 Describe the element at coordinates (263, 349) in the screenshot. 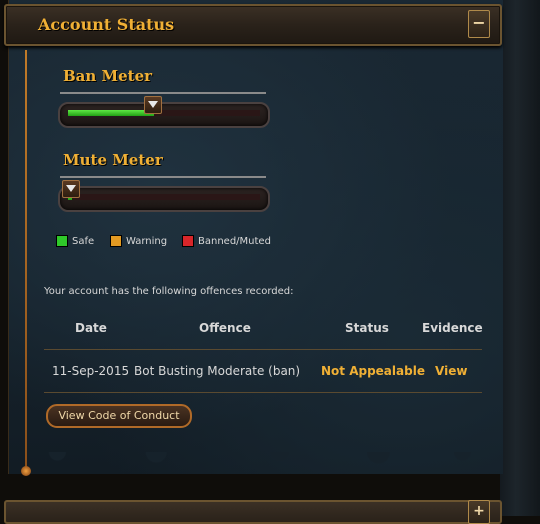

I see `table-header-divider` at that location.